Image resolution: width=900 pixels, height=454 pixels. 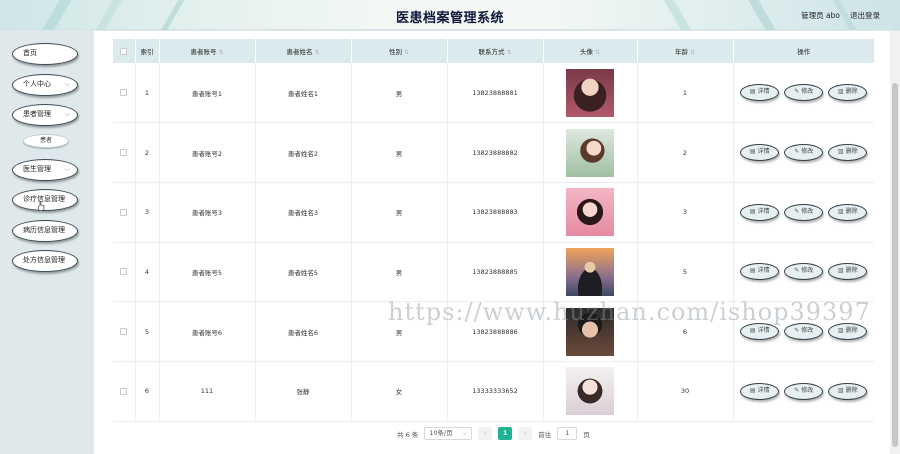 What do you see at coordinates (303, 212) in the screenshot?
I see `name-cell: 患者姓名3` at bounding box center [303, 212].